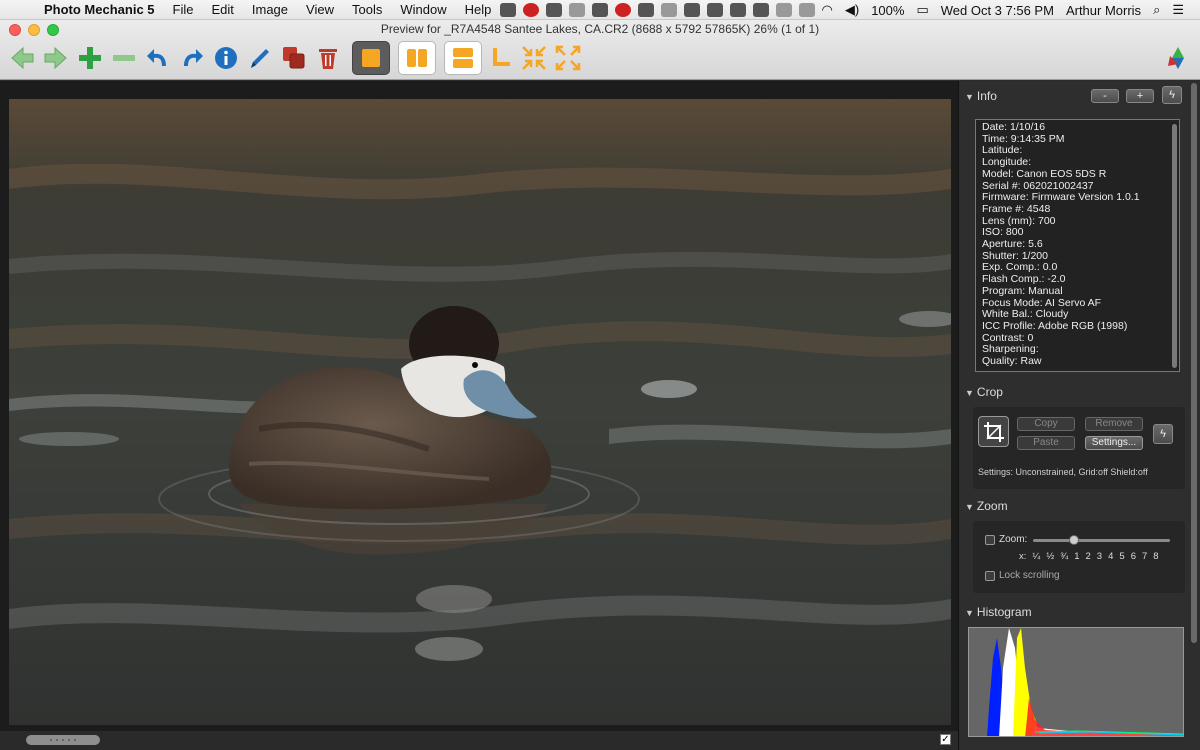 Image resolution: width=1200 pixels, height=750 pixels. Describe the element at coordinates (1022, 290) in the screenshot. I see `info-line: Program: Manual` at that location.